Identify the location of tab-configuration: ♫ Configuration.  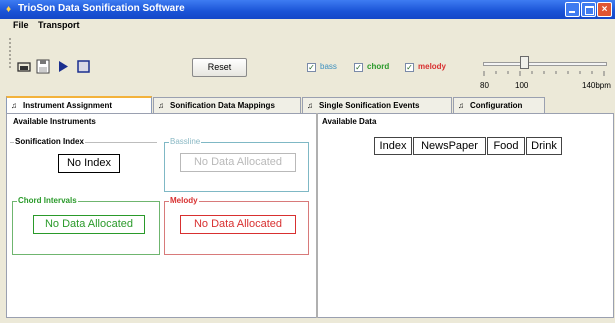
(499, 105).